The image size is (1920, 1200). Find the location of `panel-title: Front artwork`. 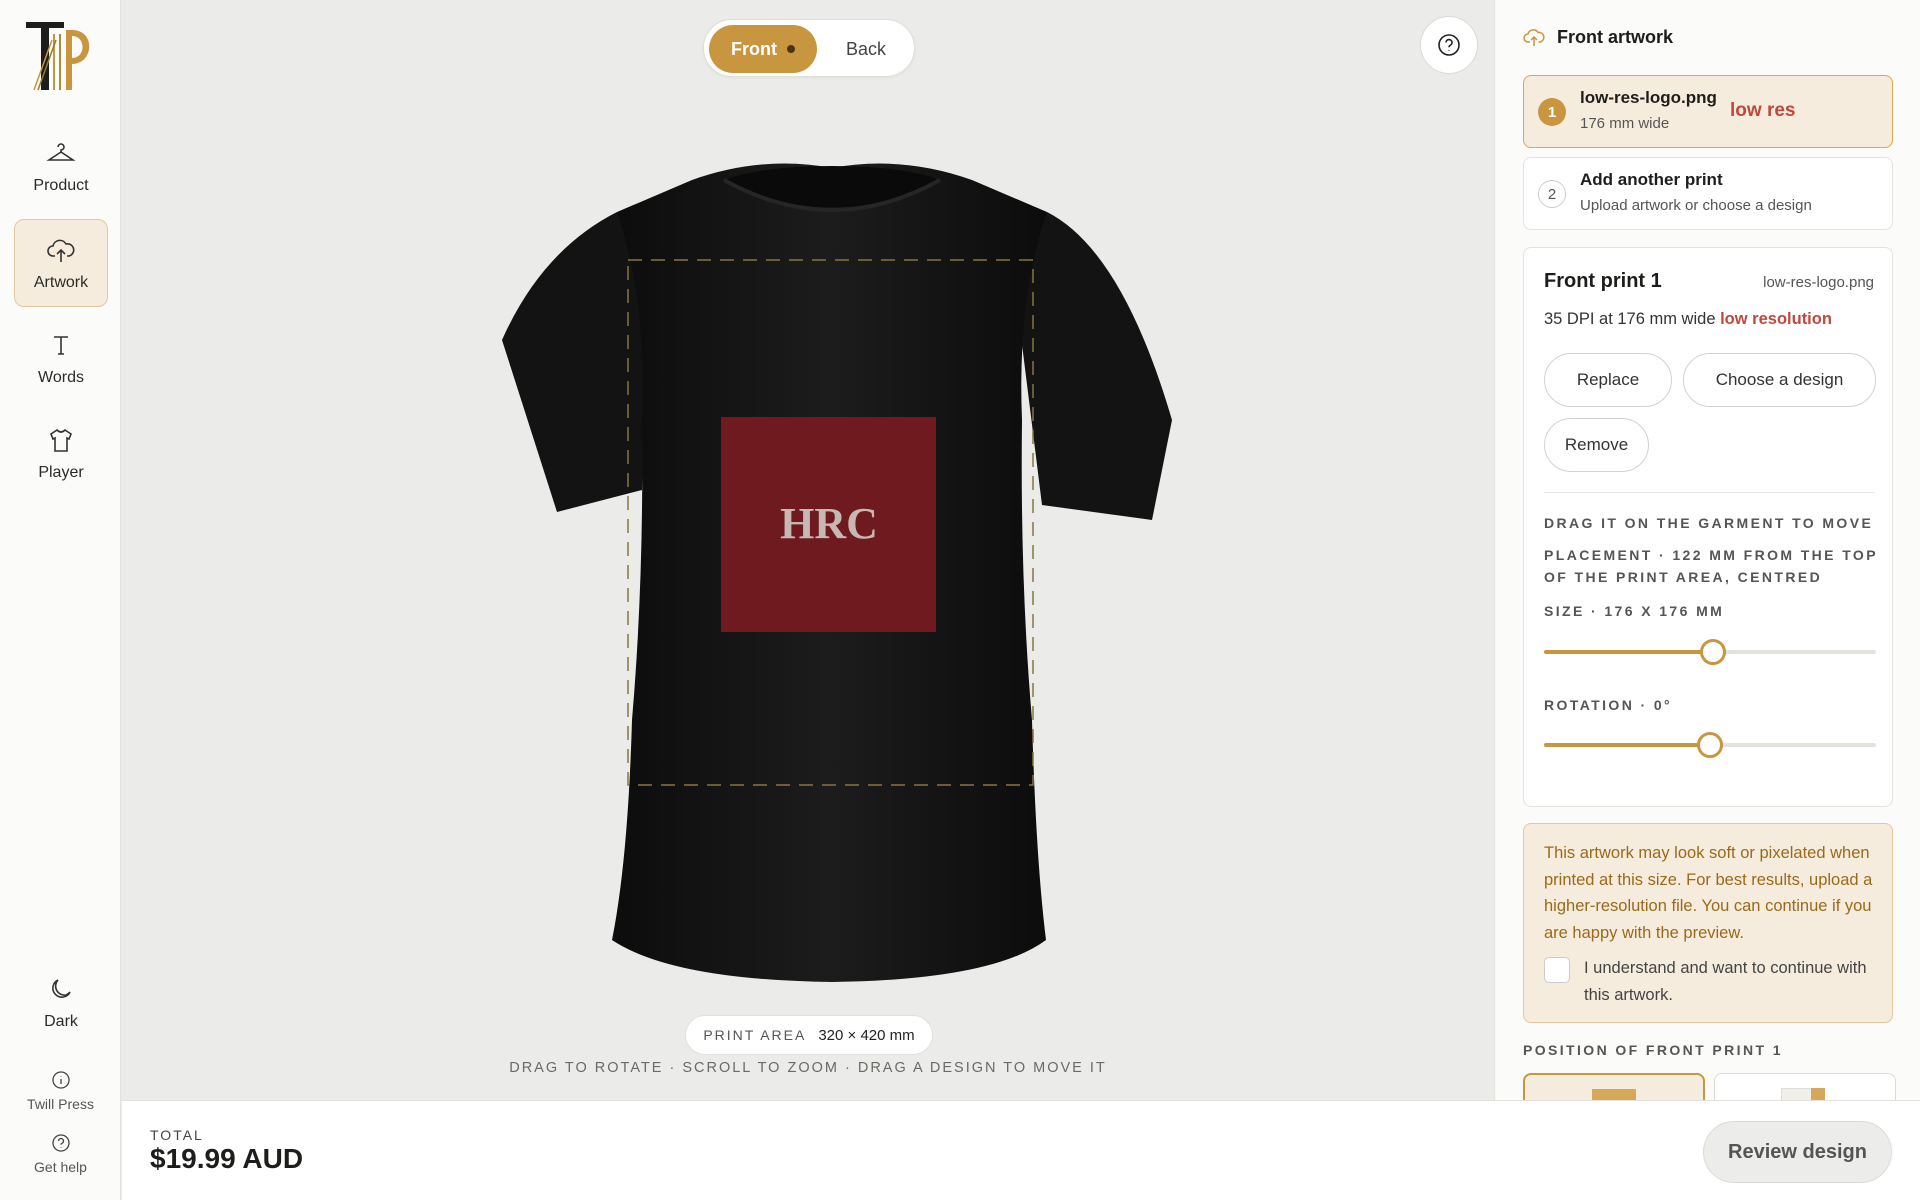

panel-title: Front artwork is located at coordinates (1615, 36).